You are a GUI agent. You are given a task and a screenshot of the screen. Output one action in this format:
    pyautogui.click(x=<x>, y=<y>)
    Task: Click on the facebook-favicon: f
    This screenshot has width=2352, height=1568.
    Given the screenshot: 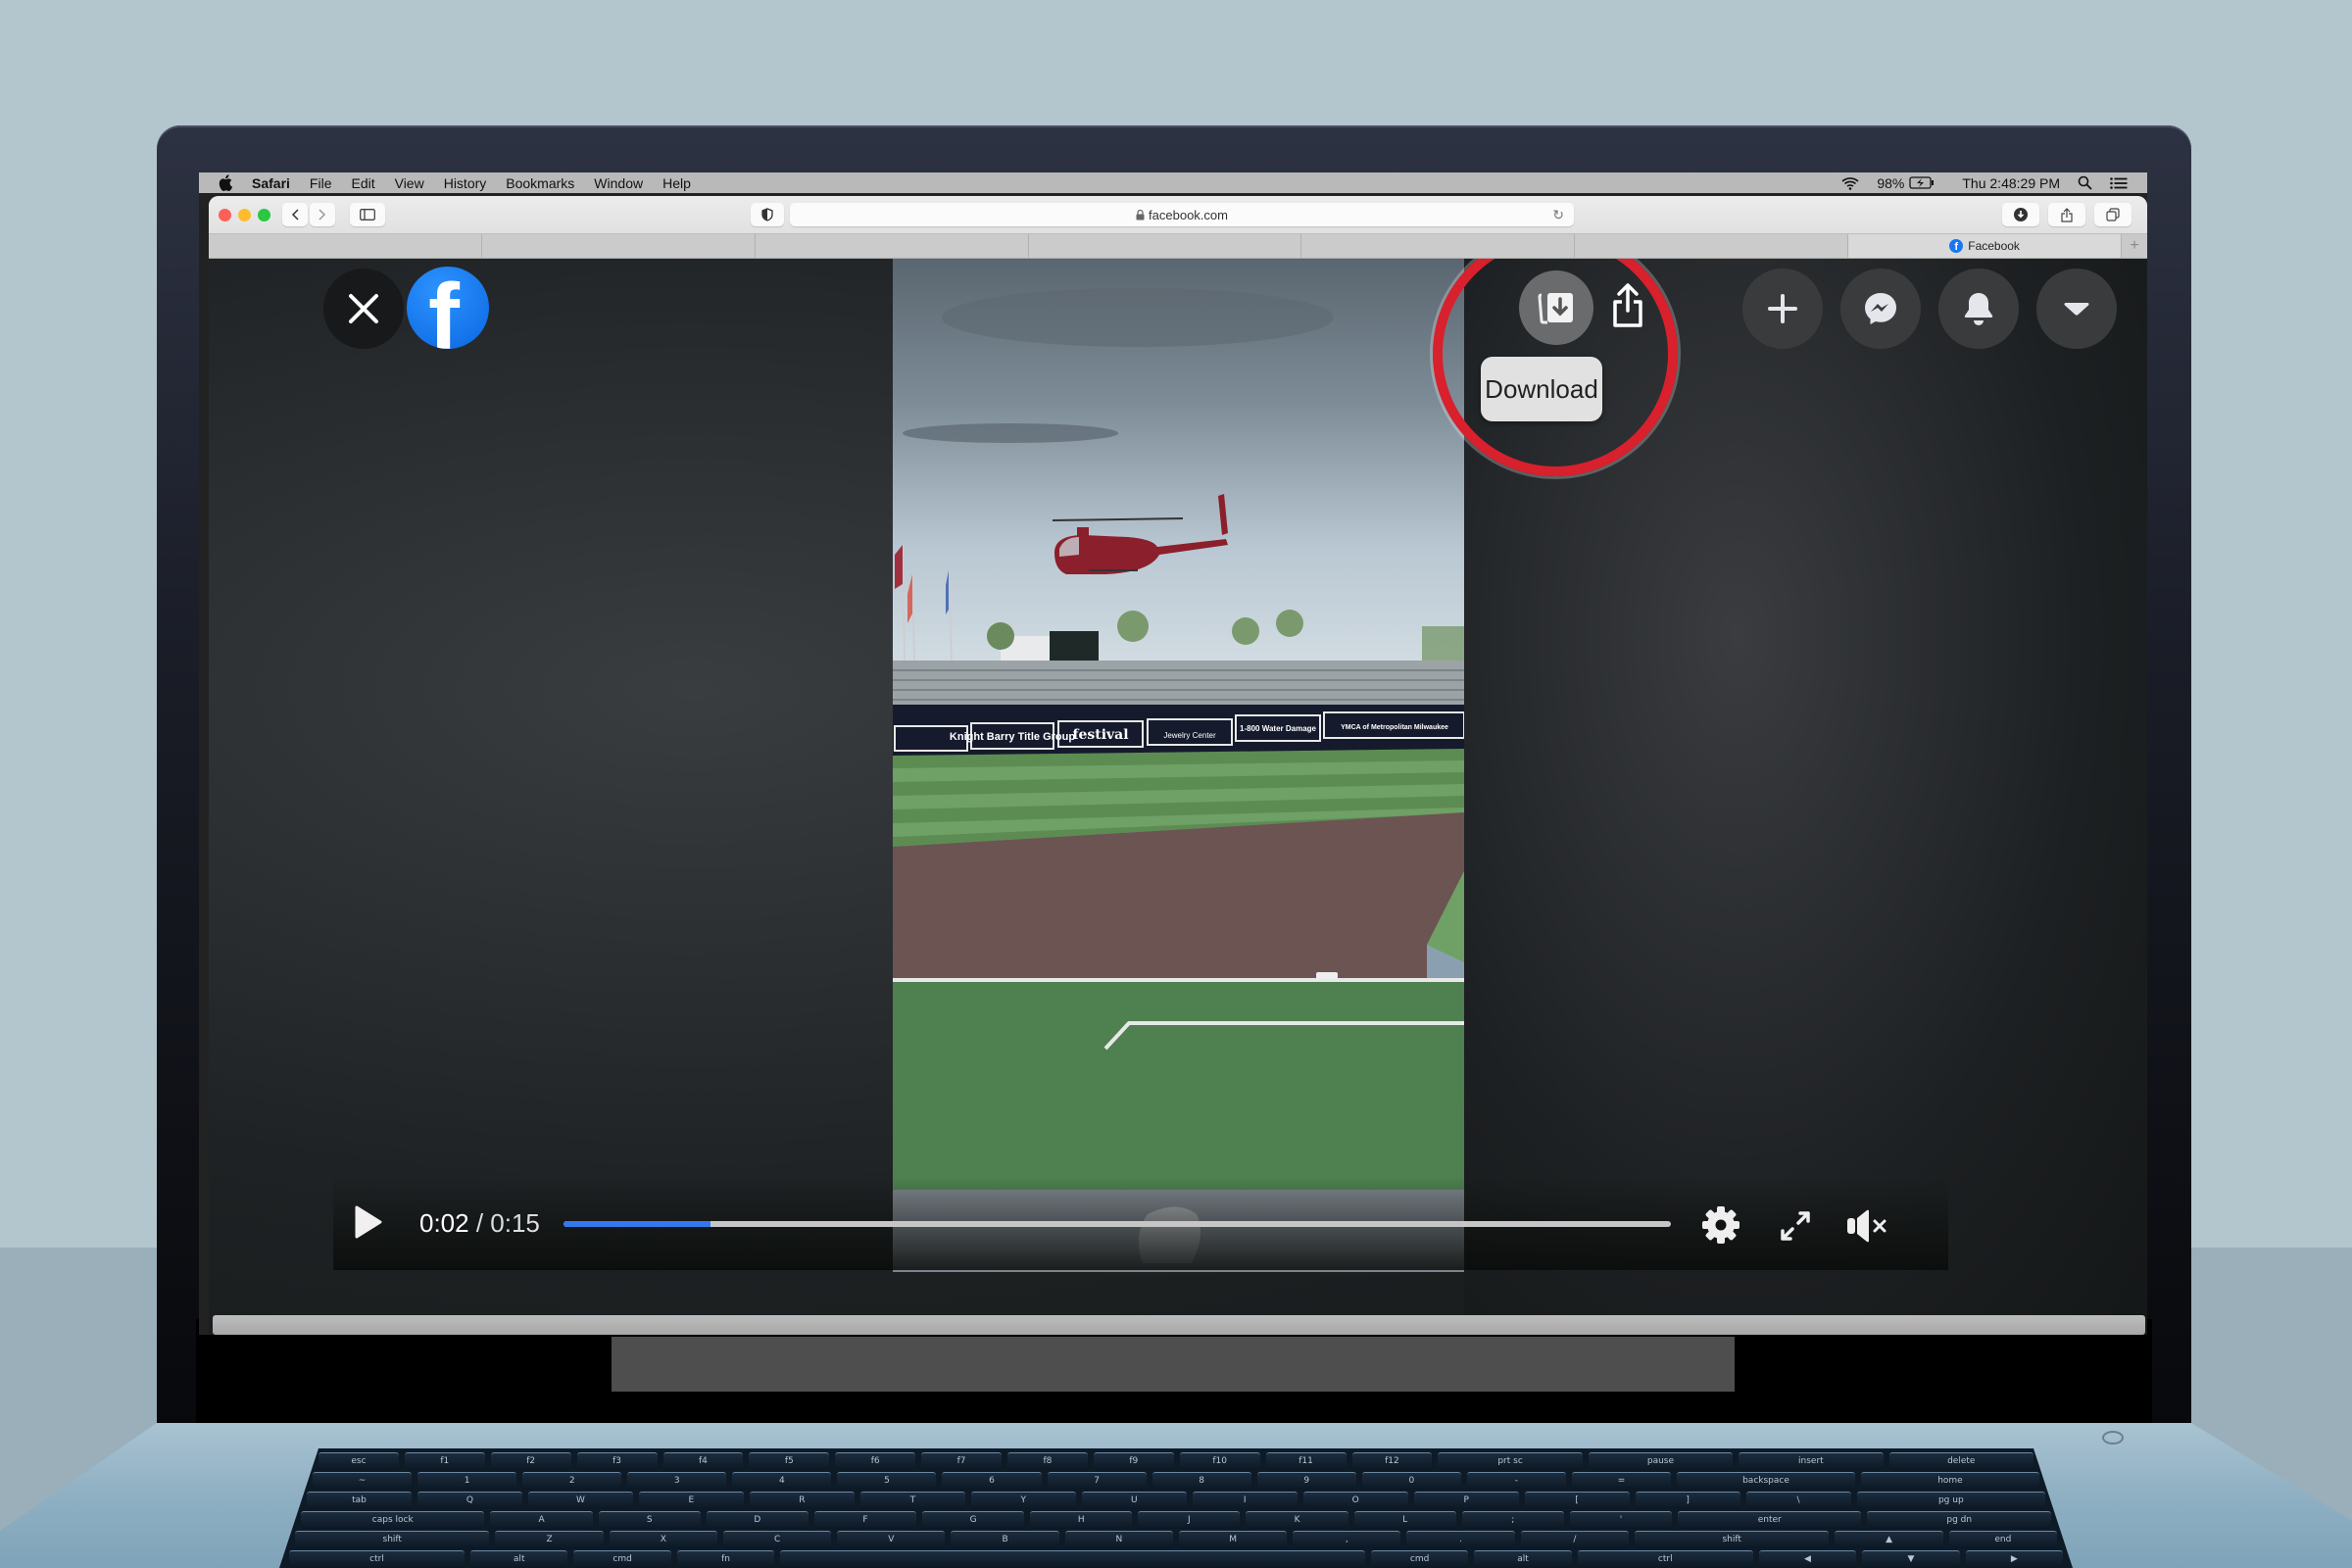 What is the action you would take?
    pyautogui.click(x=1956, y=246)
    